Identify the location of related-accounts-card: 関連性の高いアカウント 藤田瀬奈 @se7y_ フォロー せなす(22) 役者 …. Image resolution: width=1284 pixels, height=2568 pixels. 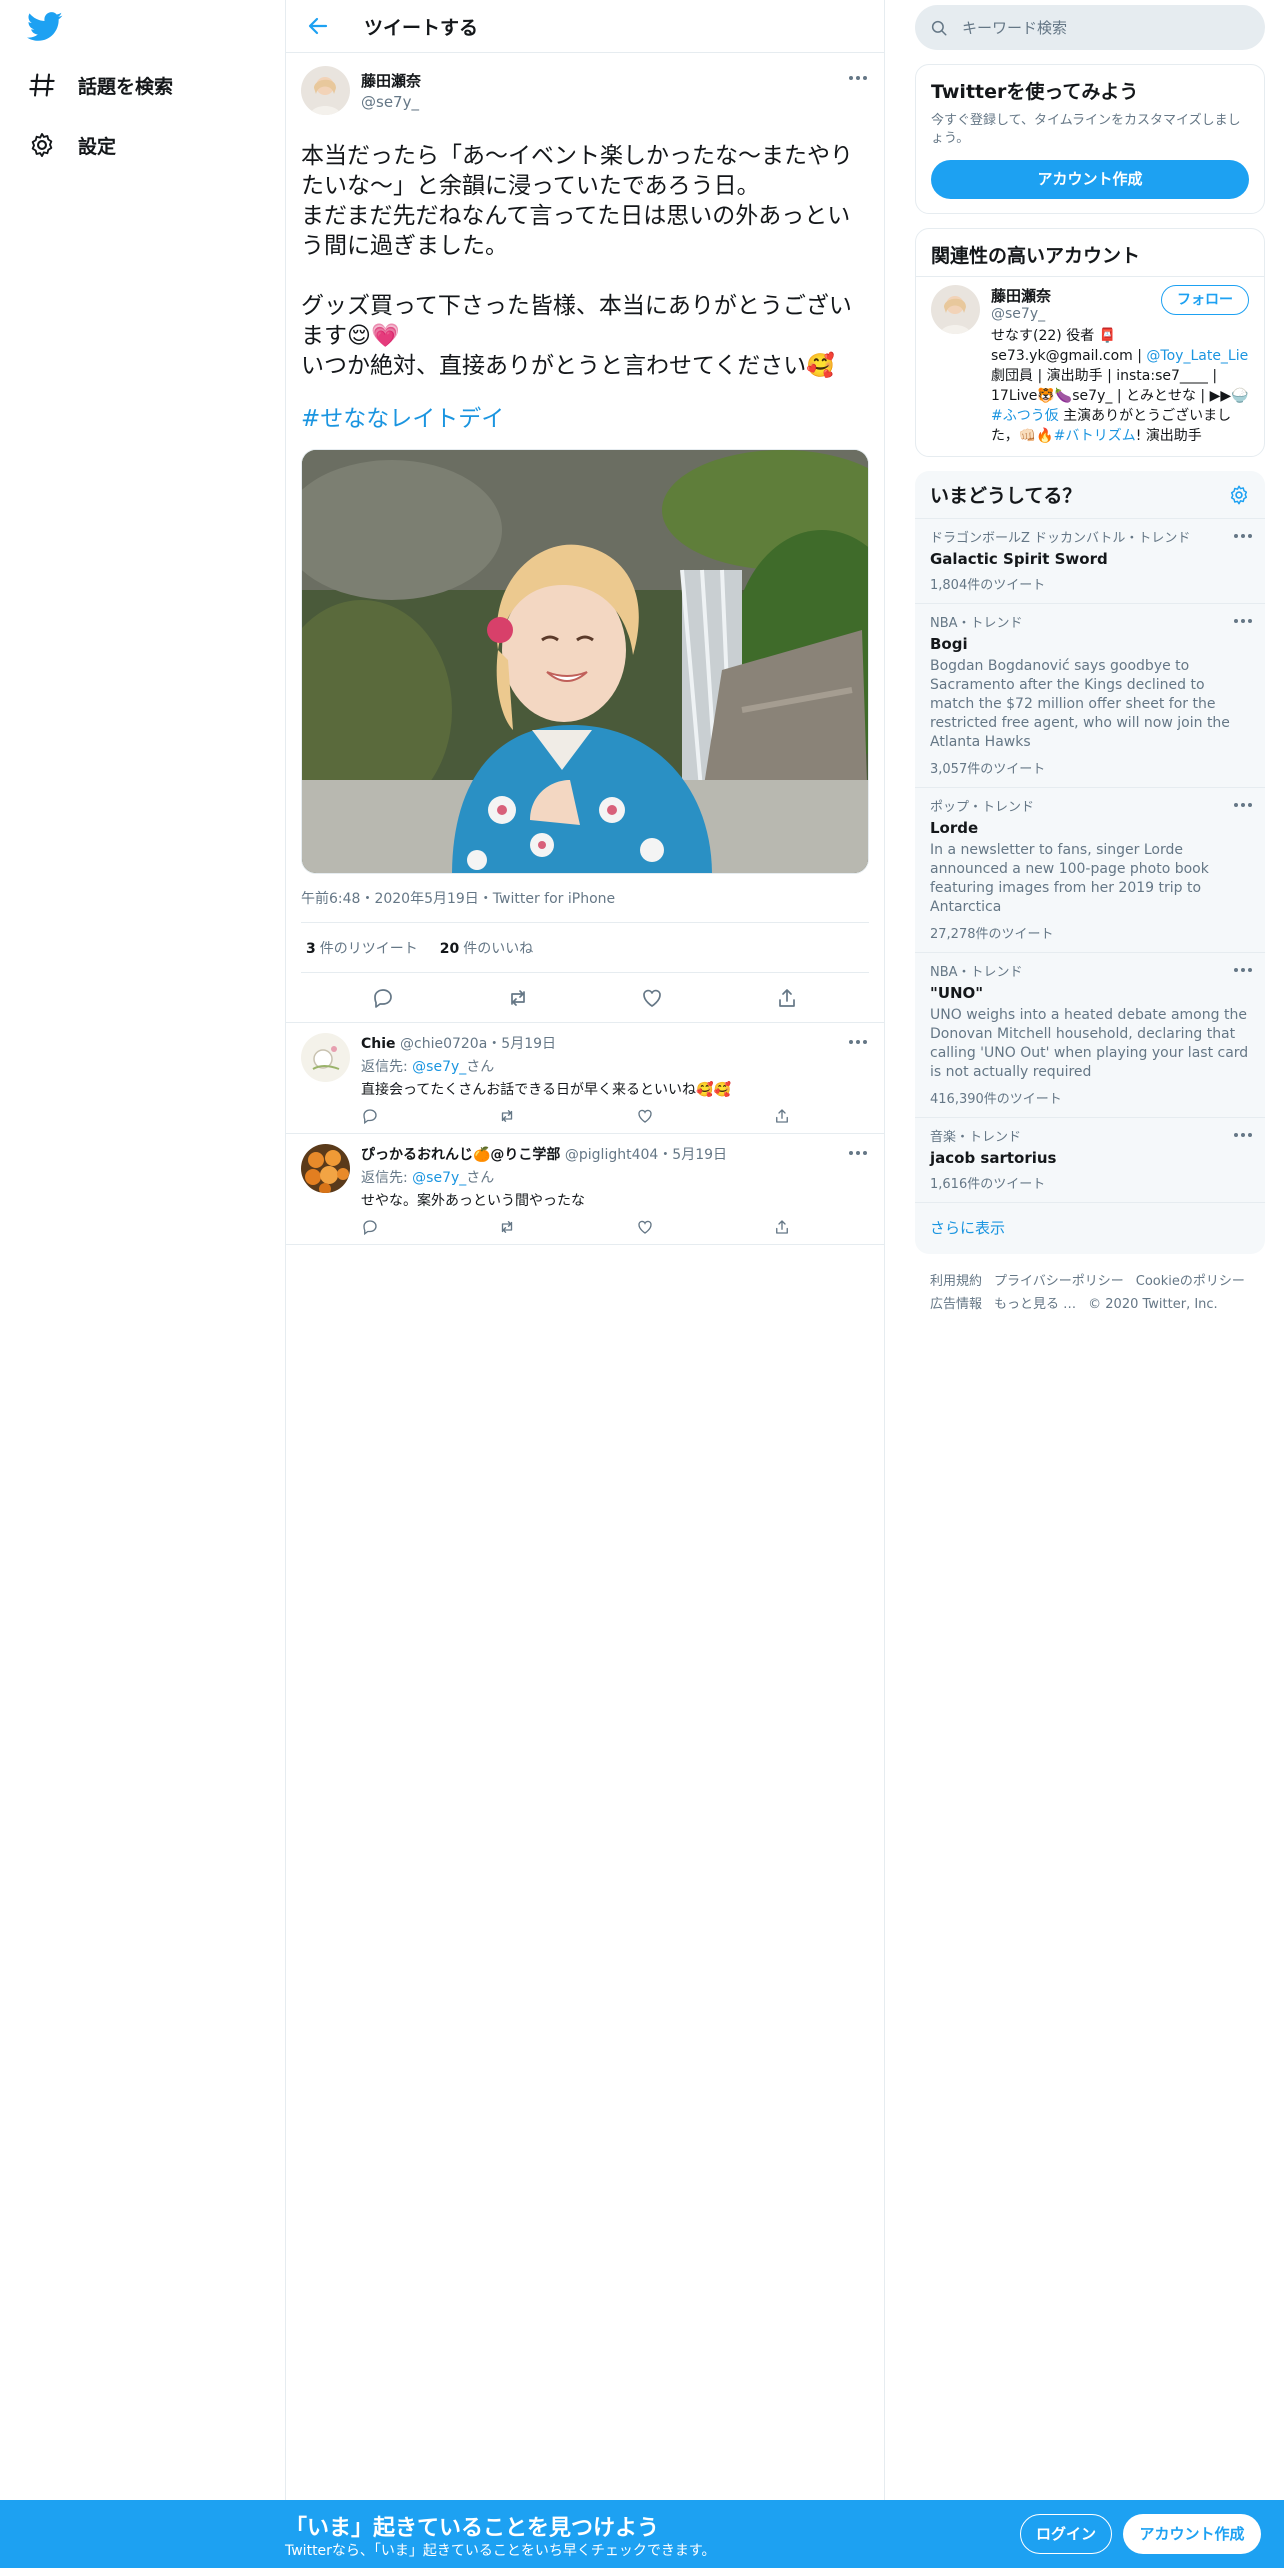
(1090, 342).